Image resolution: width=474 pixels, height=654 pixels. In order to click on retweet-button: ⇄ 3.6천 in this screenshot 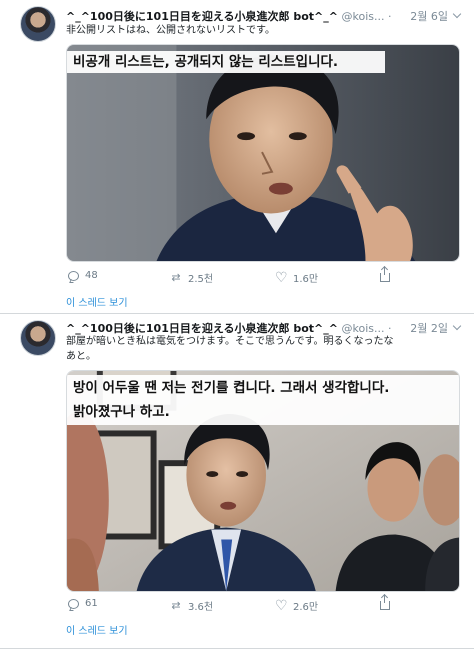, I will do `click(191, 605)`.